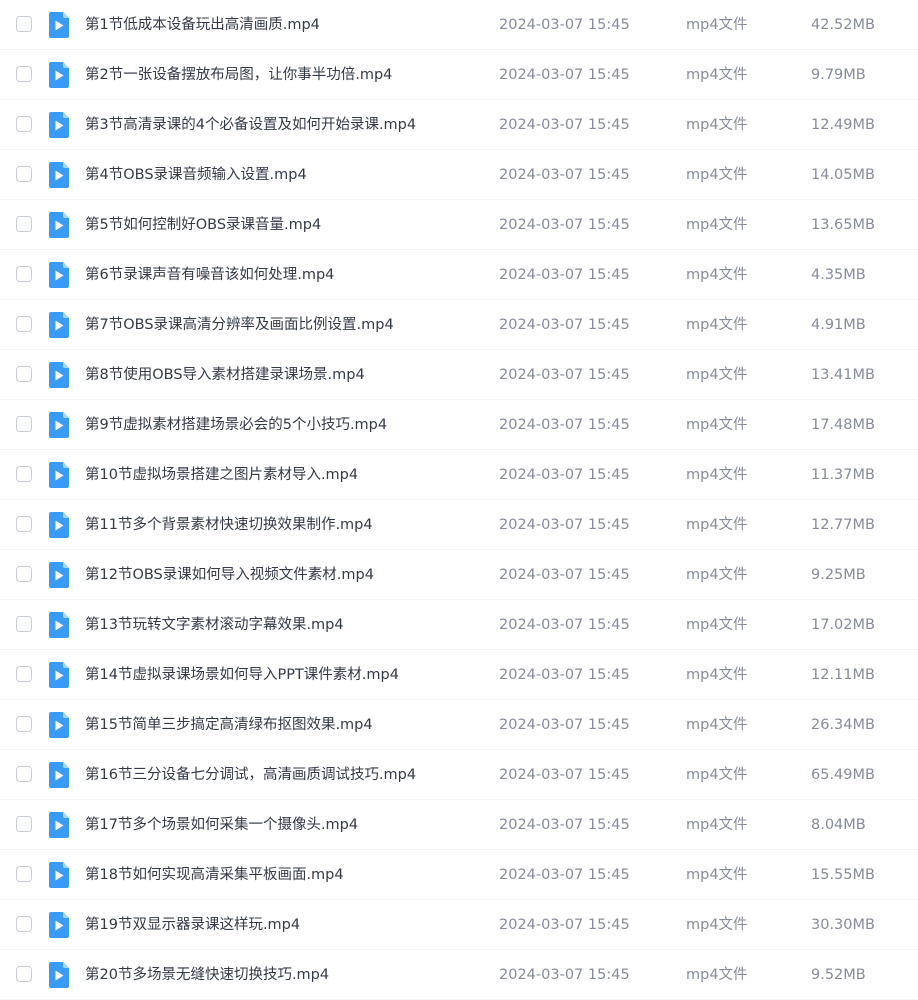 This screenshot has width=918, height=1000. I want to click on file-name: 第19节双显示器录课这样玩.mp4, so click(192, 925).